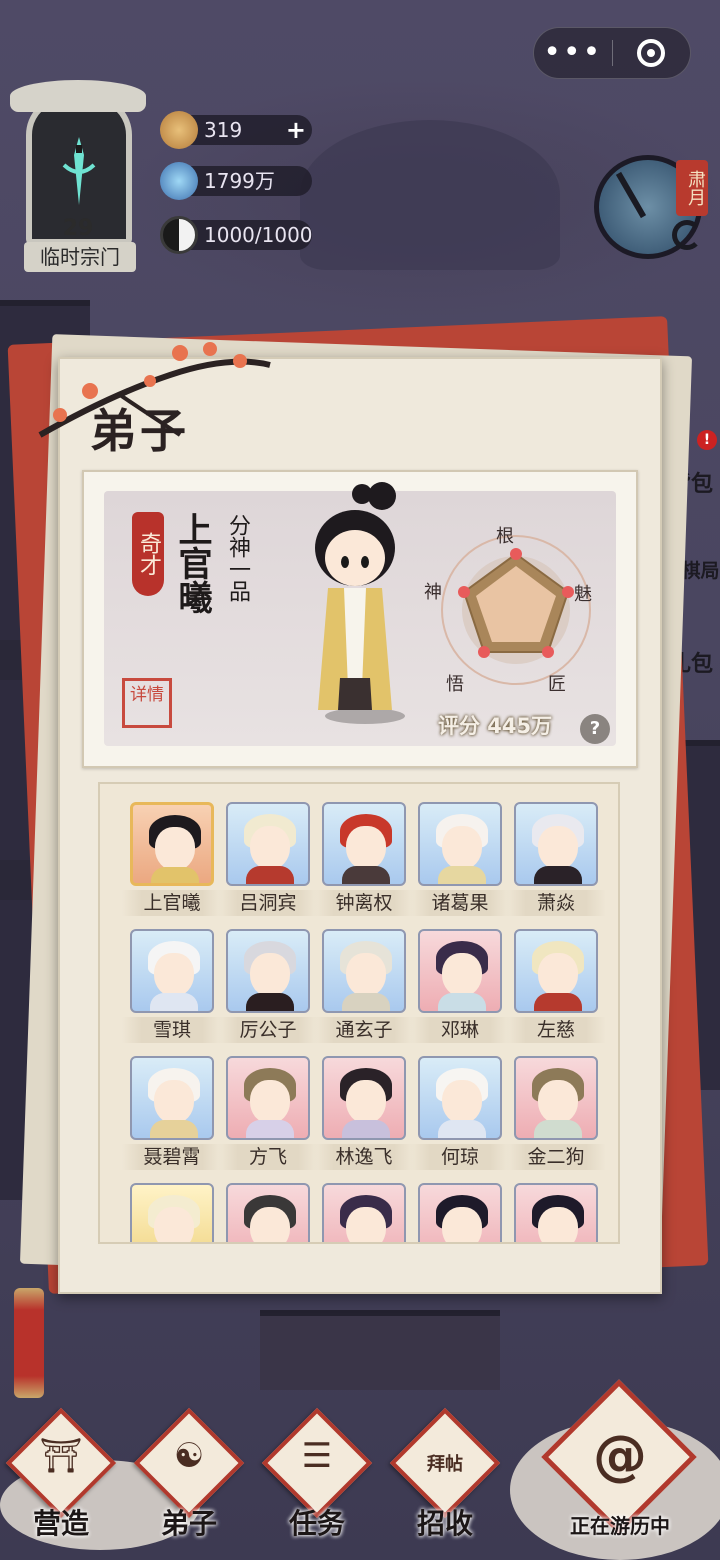 This screenshot has width=720, height=1560. I want to click on sword-emblem-icon, so click(79, 171).